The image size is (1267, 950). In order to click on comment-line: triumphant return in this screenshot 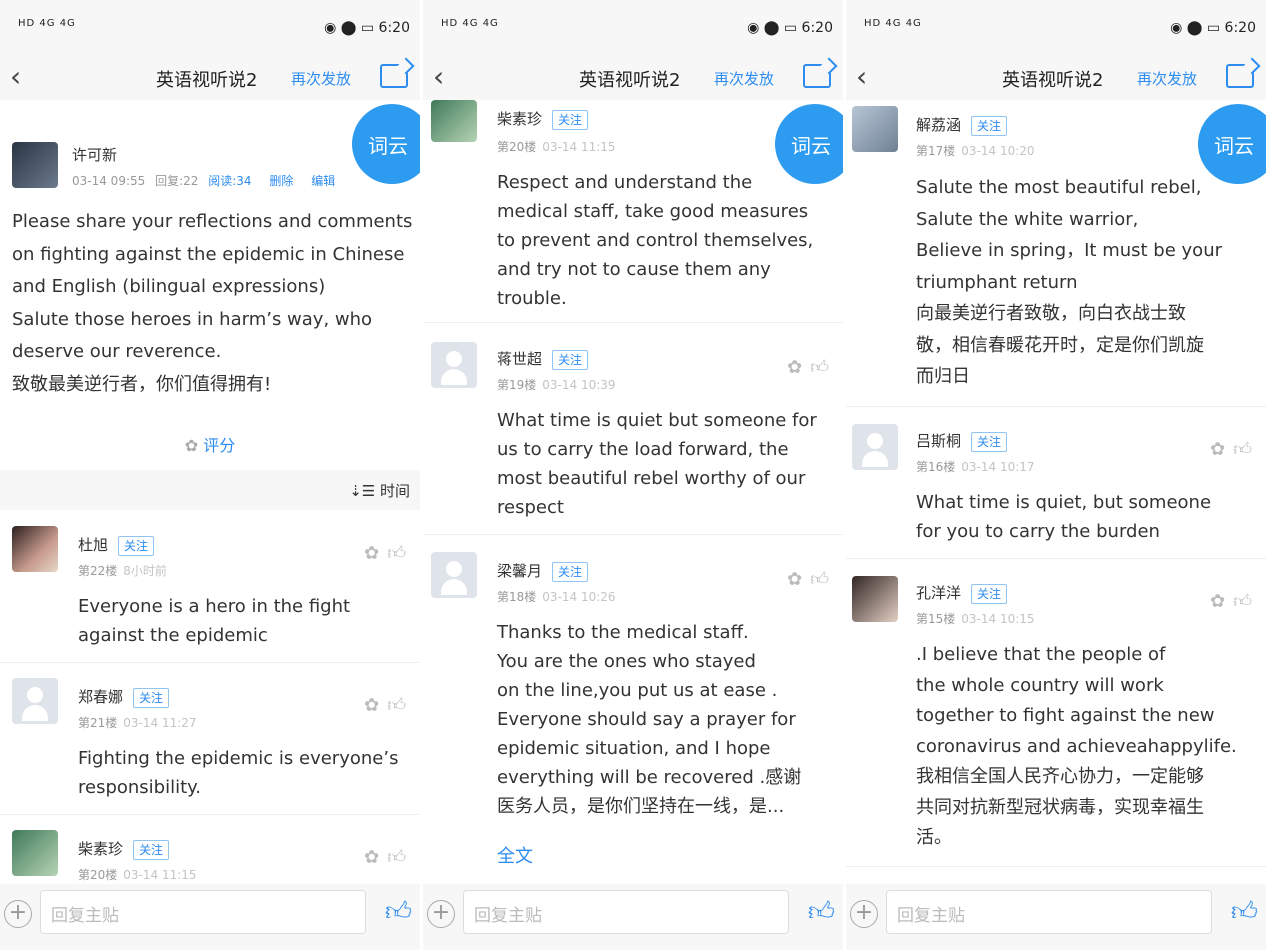, I will do `click(997, 282)`.